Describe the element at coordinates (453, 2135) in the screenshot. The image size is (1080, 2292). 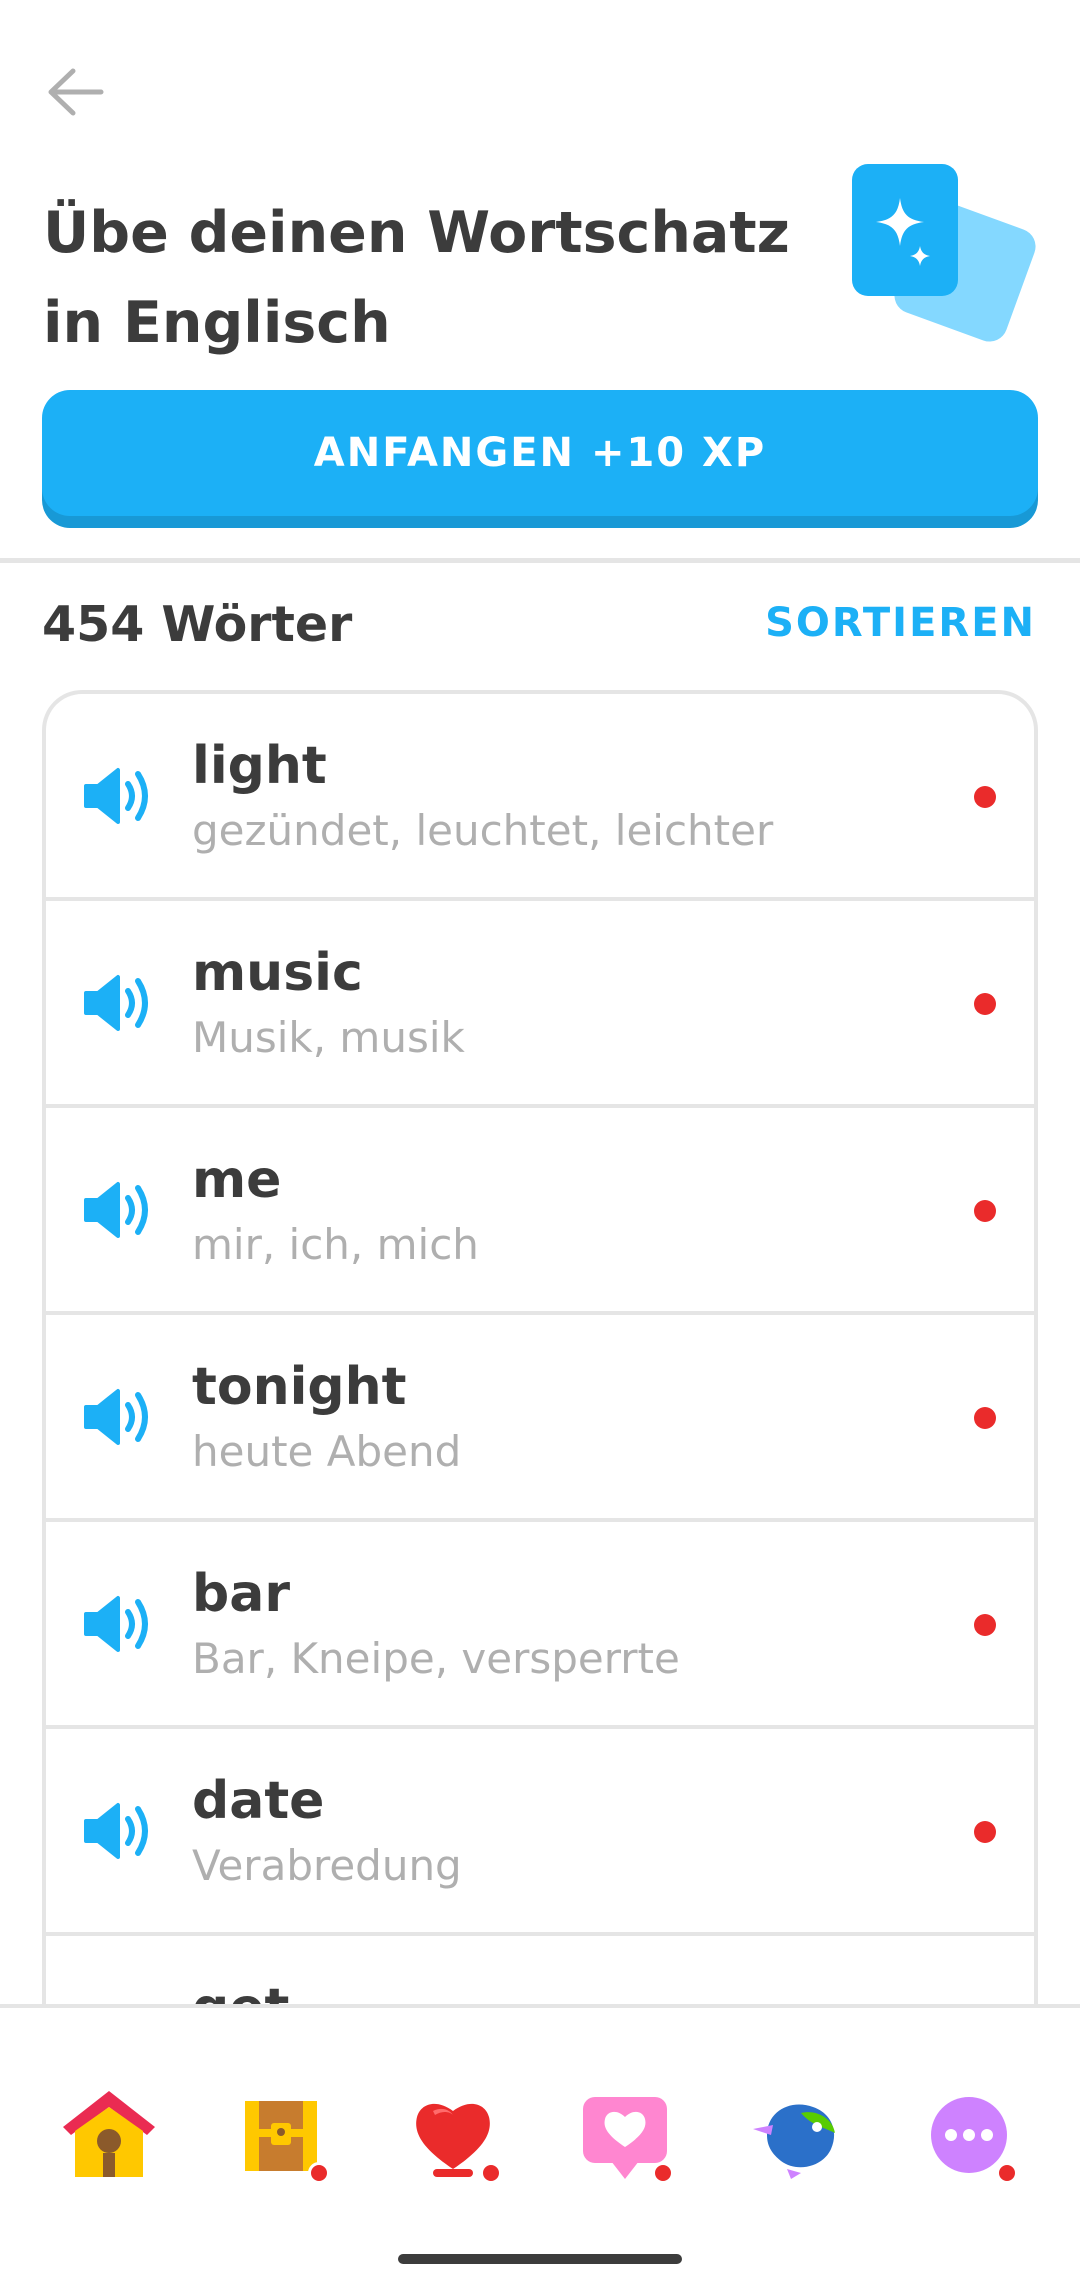
I see `nav-leagues` at that location.